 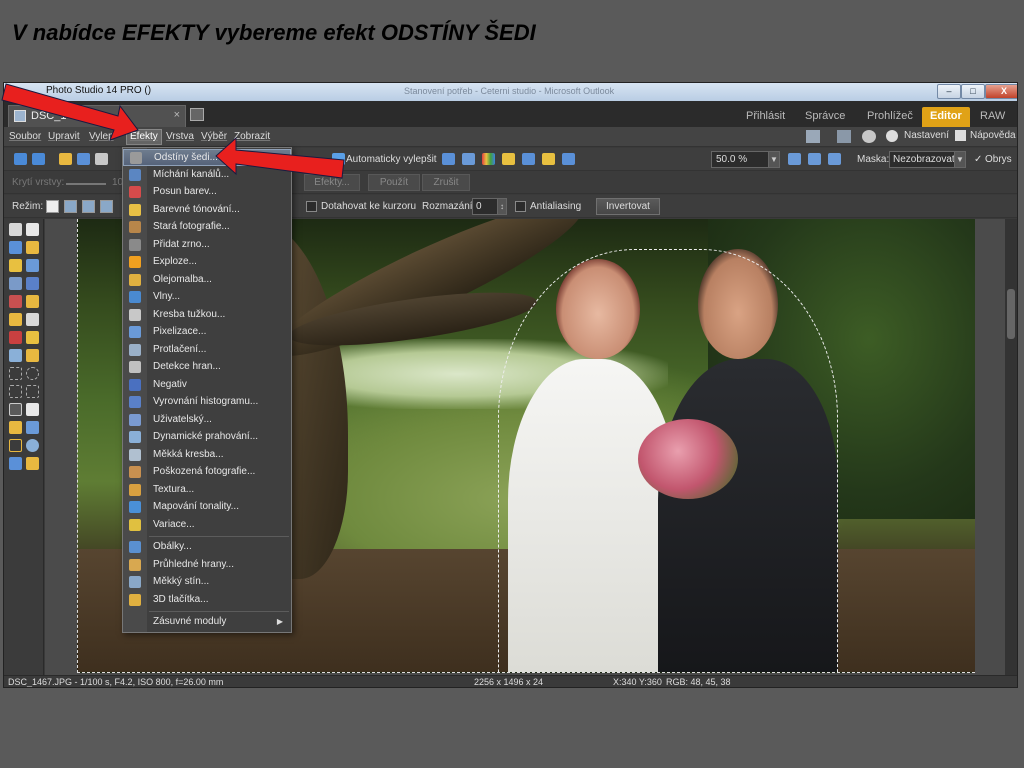 I want to click on apply-button: Použít, so click(x=394, y=182).